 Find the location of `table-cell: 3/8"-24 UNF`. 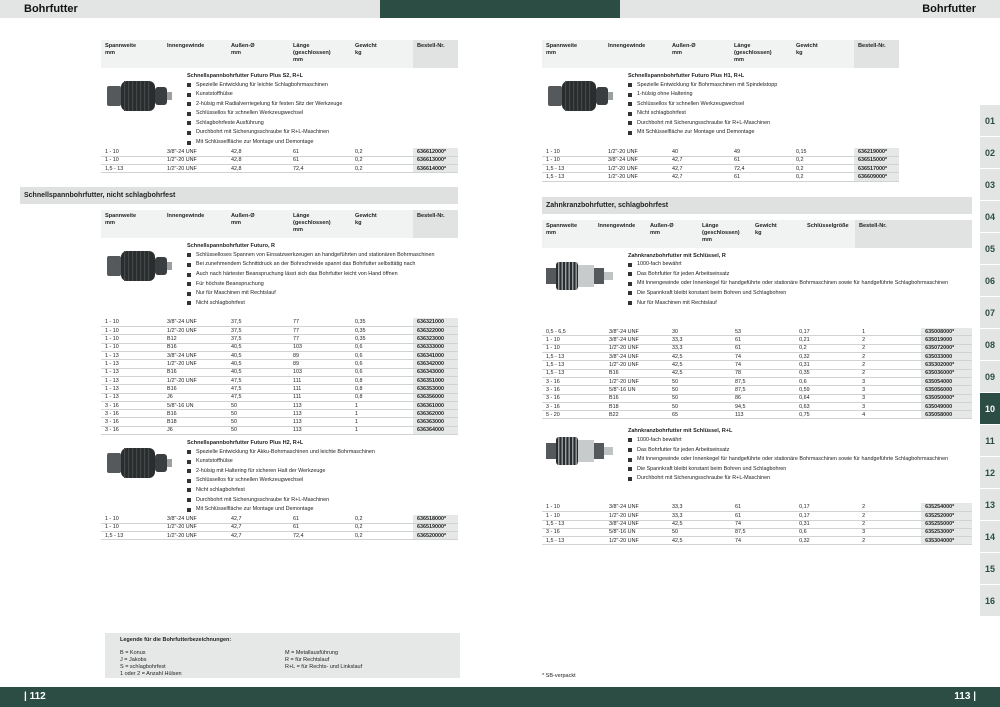

table-cell: 3/8"-24 UNF is located at coordinates (636, 524).